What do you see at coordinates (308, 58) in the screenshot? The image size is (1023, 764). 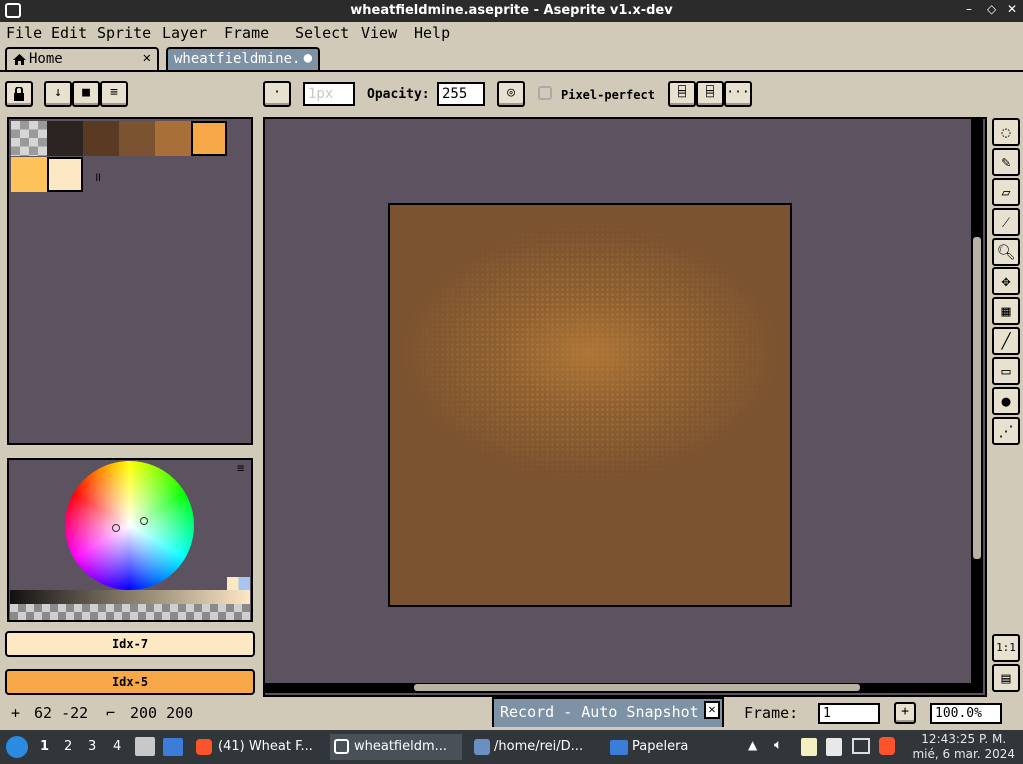 I see `tab-modified-icon: ●` at bounding box center [308, 58].